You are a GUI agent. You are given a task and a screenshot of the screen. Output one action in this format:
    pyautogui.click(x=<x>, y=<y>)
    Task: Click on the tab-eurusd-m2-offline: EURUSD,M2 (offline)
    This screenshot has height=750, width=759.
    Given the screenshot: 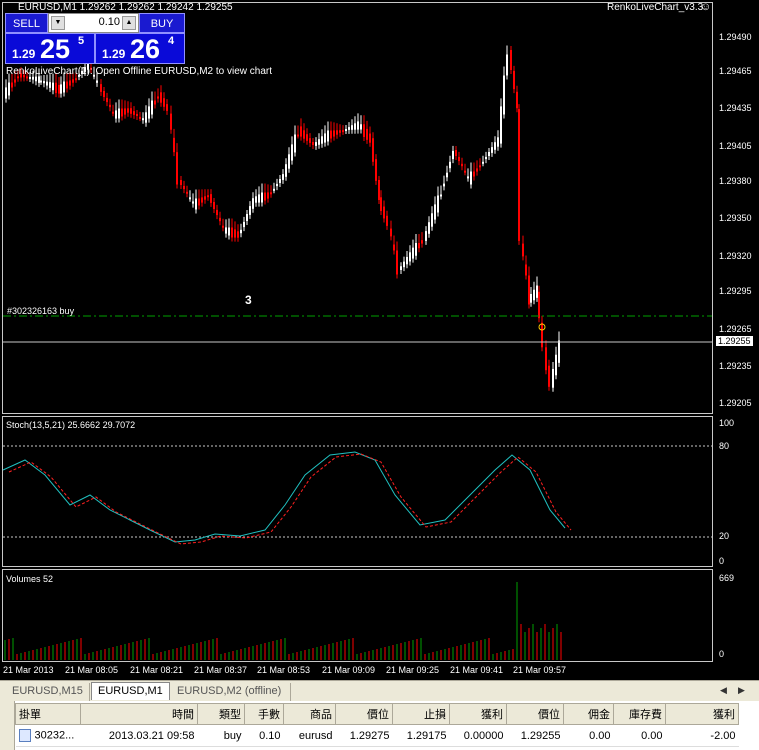 What is the action you would take?
    pyautogui.click(x=231, y=692)
    